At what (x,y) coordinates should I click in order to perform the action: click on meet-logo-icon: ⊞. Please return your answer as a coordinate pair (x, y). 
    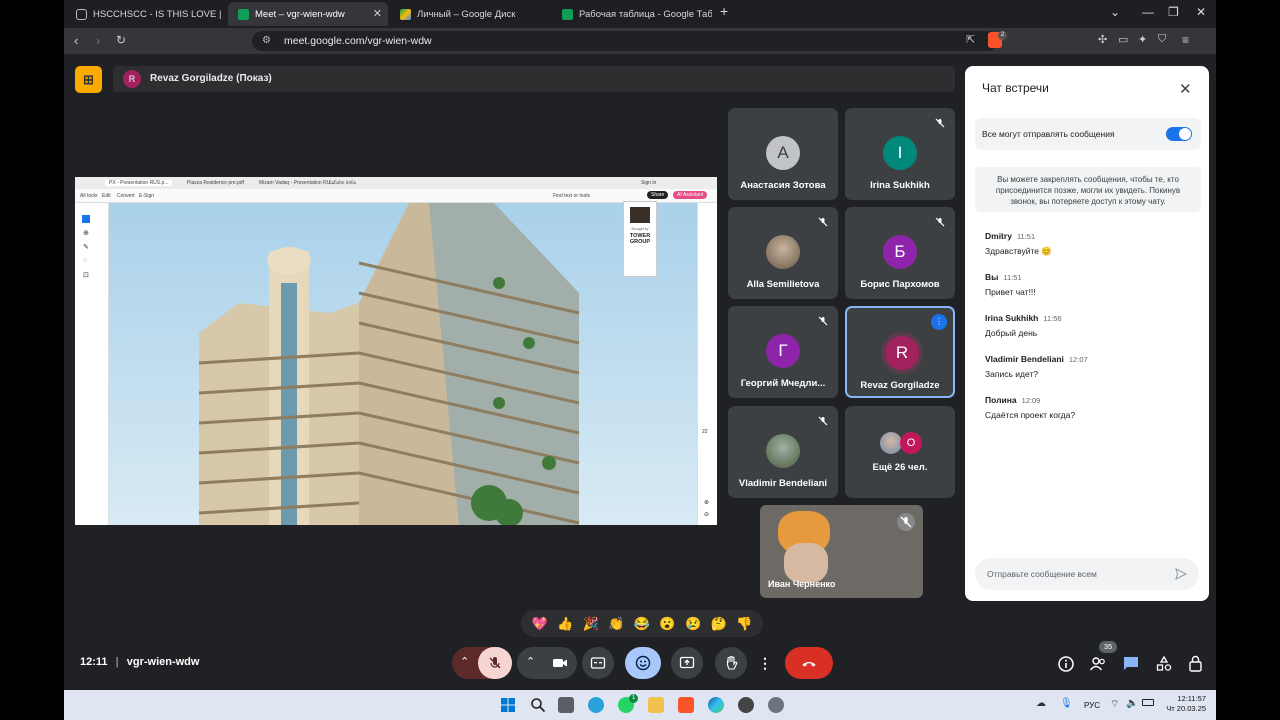
    Looking at the image, I should click on (88, 79).